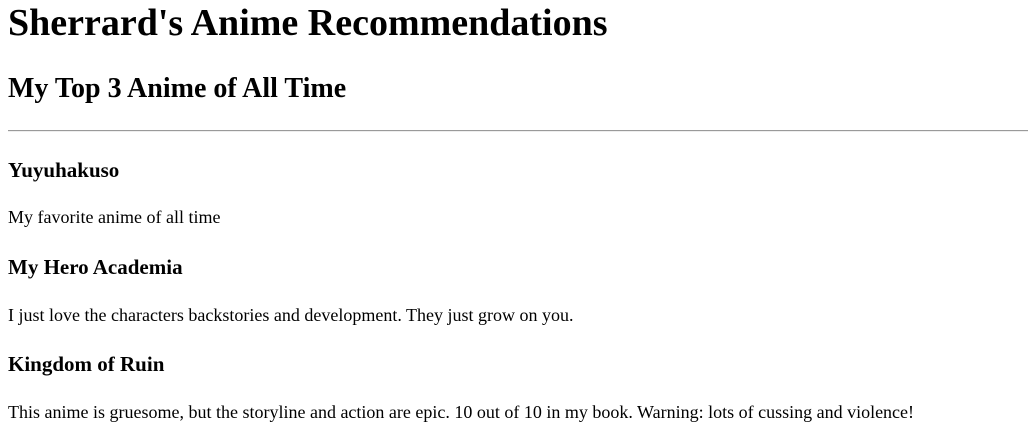 The height and width of the screenshot is (439, 1028). I want to click on page-title: Sherrard's Anime Recommendations, so click(308, 23).